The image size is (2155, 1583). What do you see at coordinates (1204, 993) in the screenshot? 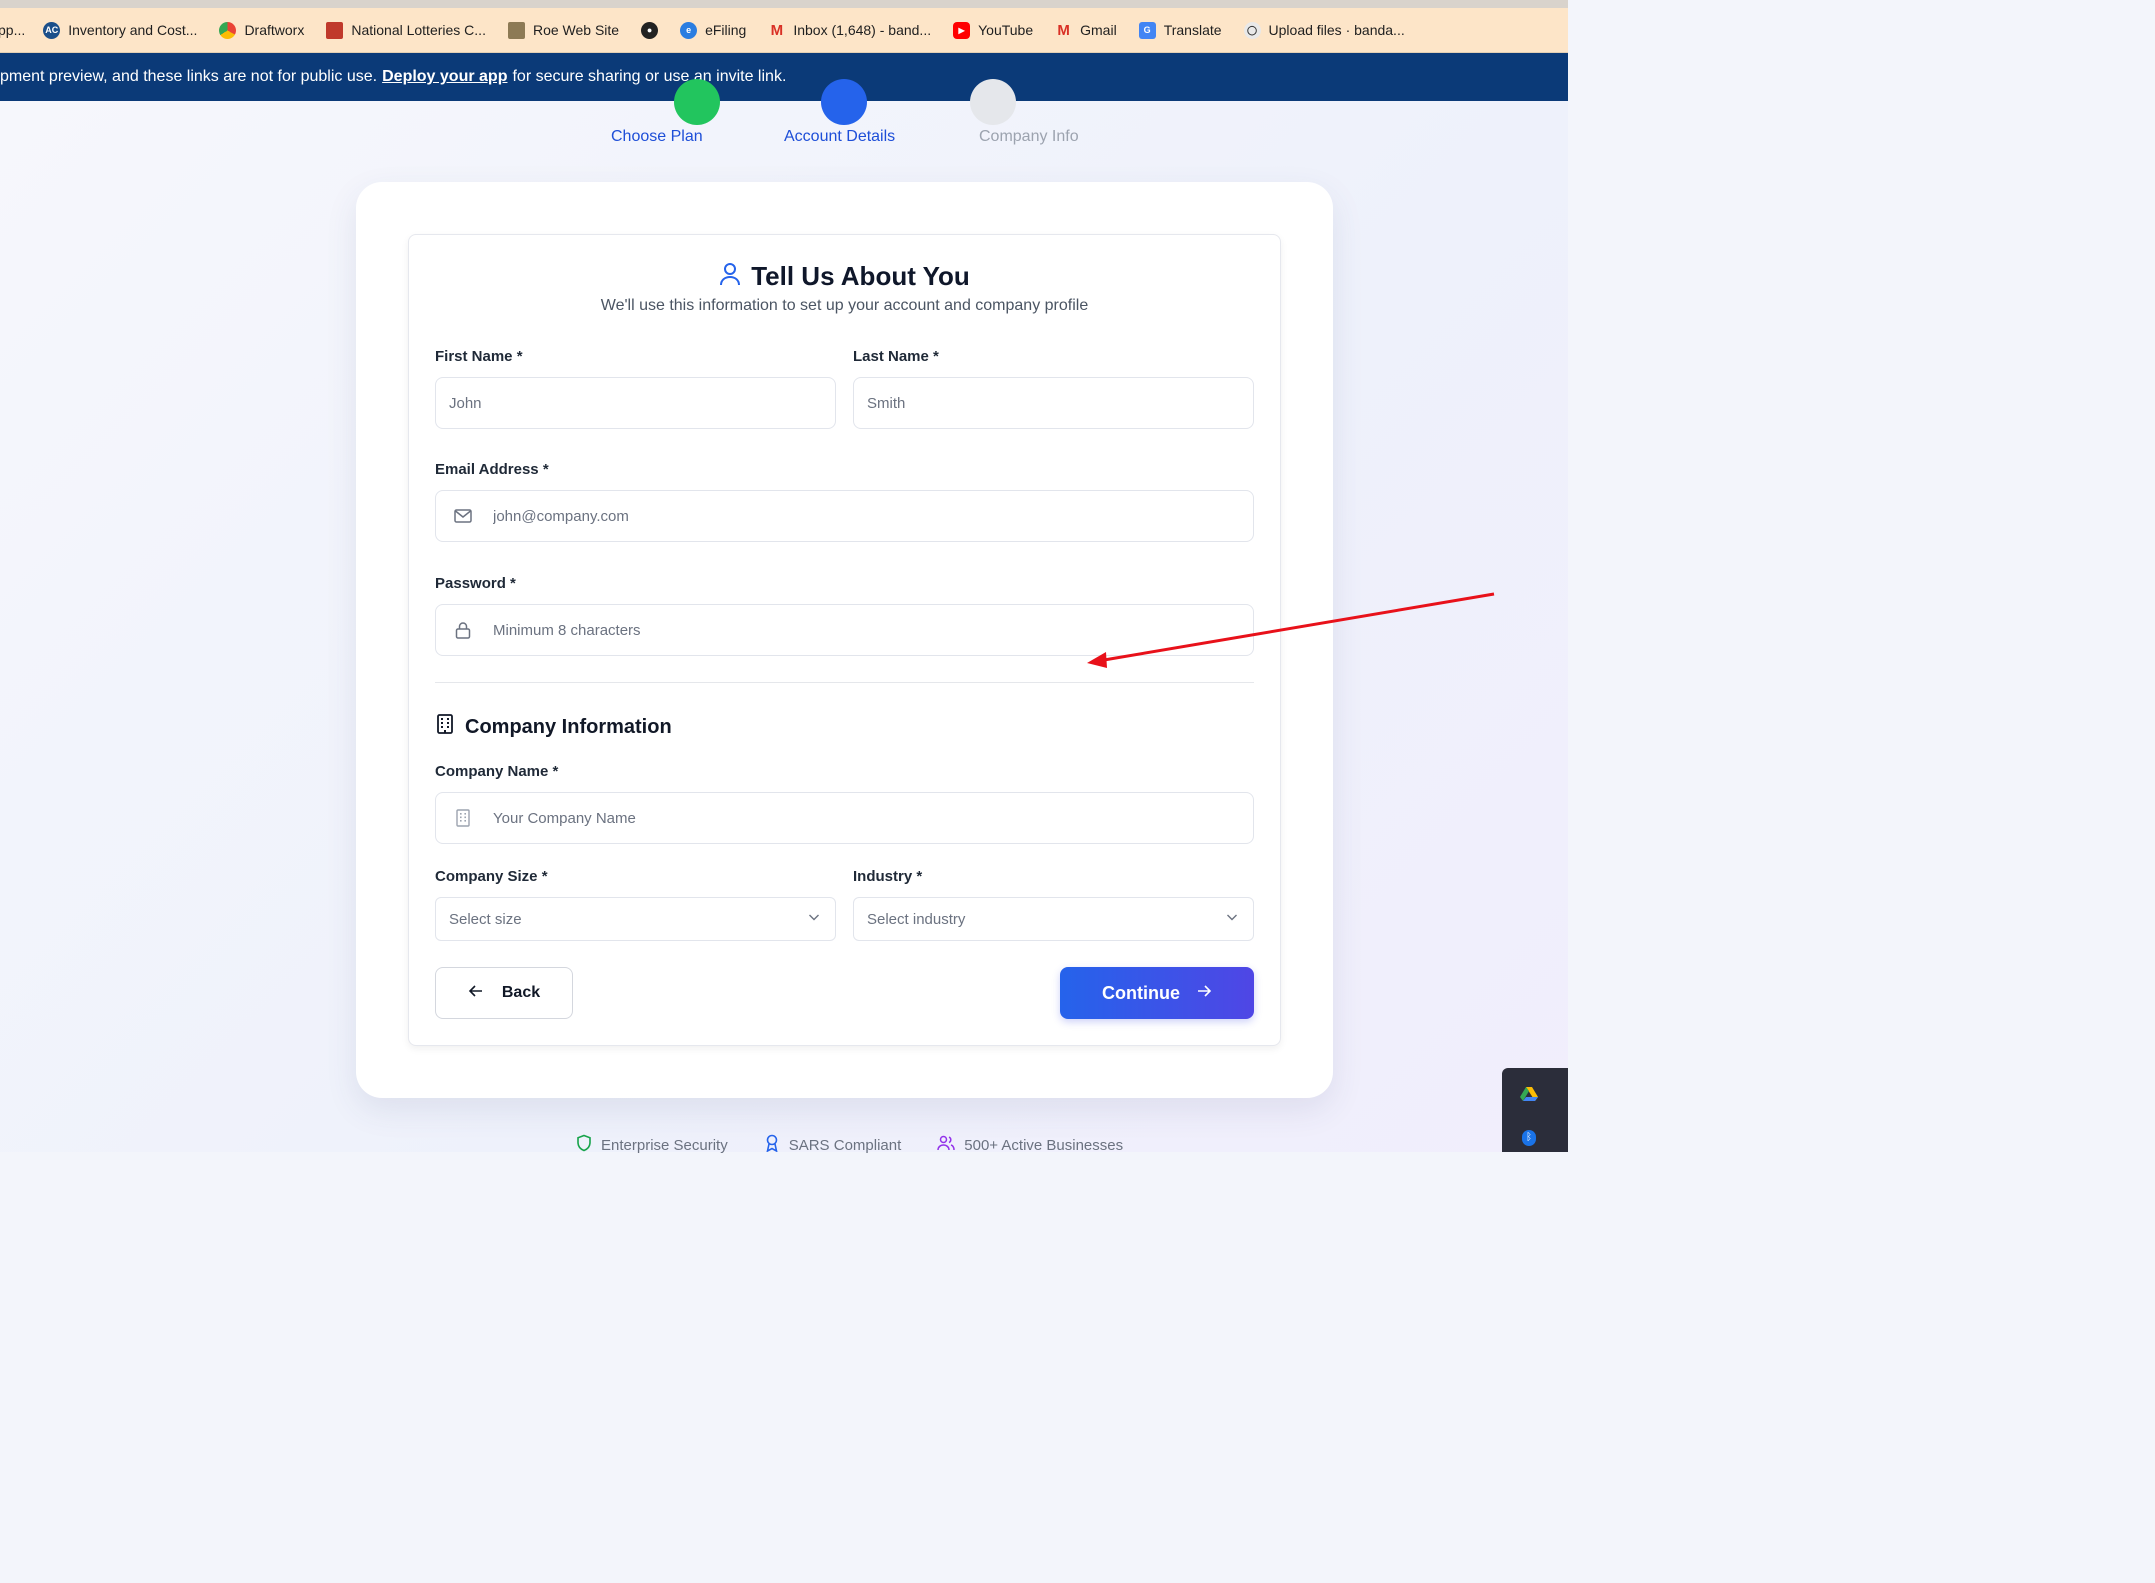
I see `arrow-right-icon` at bounding box center [1204, 993].